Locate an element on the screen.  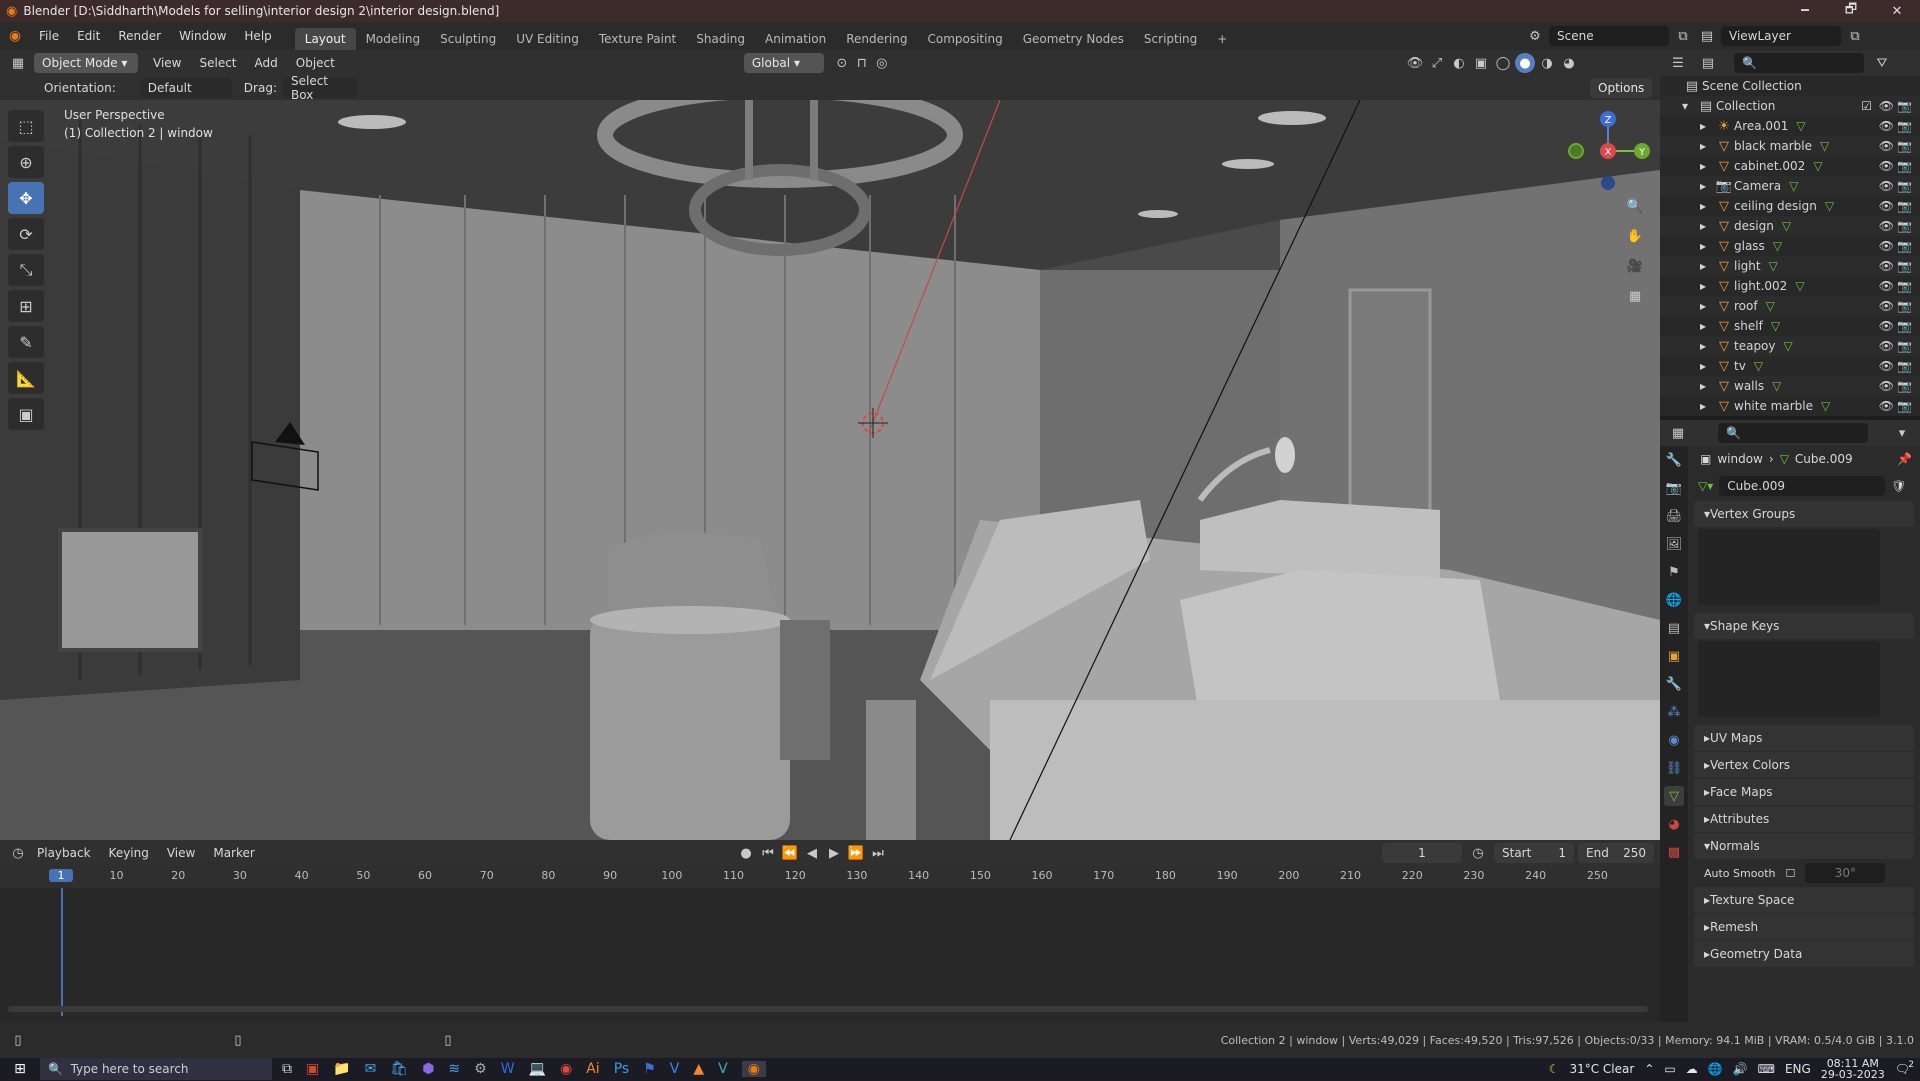
rotate-tool-icon: ⟳ is located at coordinates (26, 234).